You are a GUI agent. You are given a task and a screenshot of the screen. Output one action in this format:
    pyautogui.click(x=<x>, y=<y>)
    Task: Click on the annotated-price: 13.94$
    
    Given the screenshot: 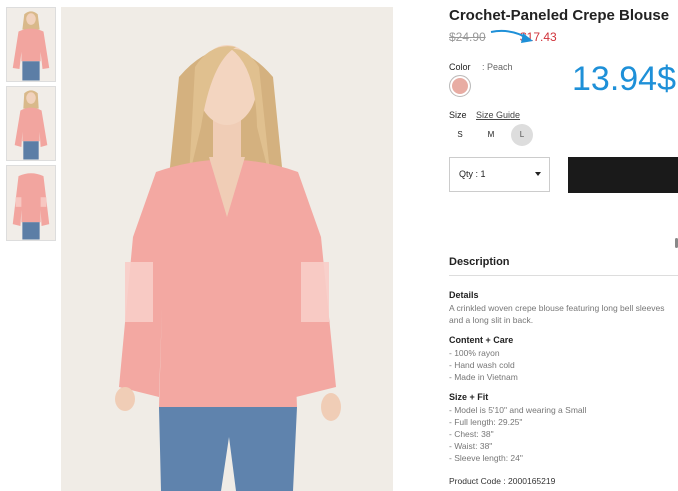 What is the action you would take?
    pyautogui.click(x=624, y=79)
    